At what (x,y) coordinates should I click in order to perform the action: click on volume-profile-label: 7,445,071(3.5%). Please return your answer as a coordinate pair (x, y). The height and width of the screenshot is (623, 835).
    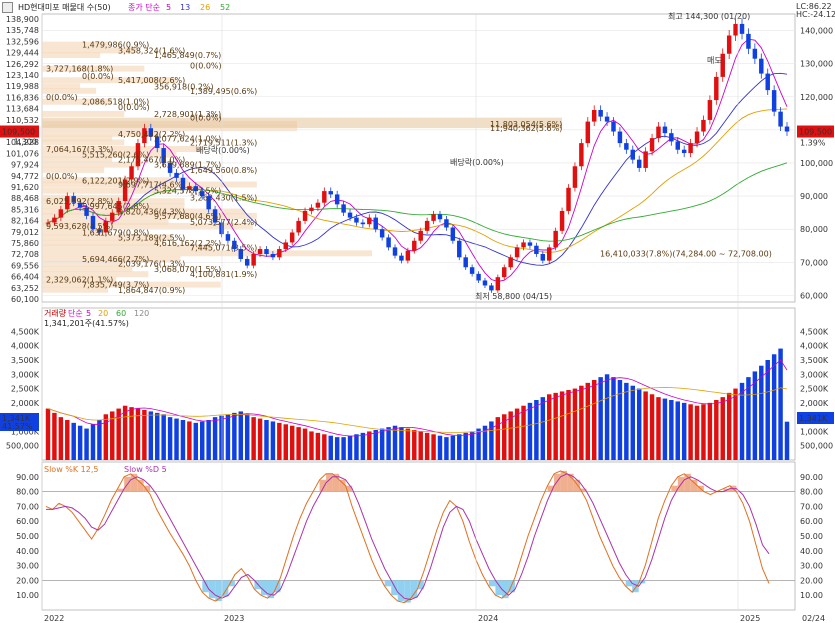
    Looking at the image, I should click on (223, 247).